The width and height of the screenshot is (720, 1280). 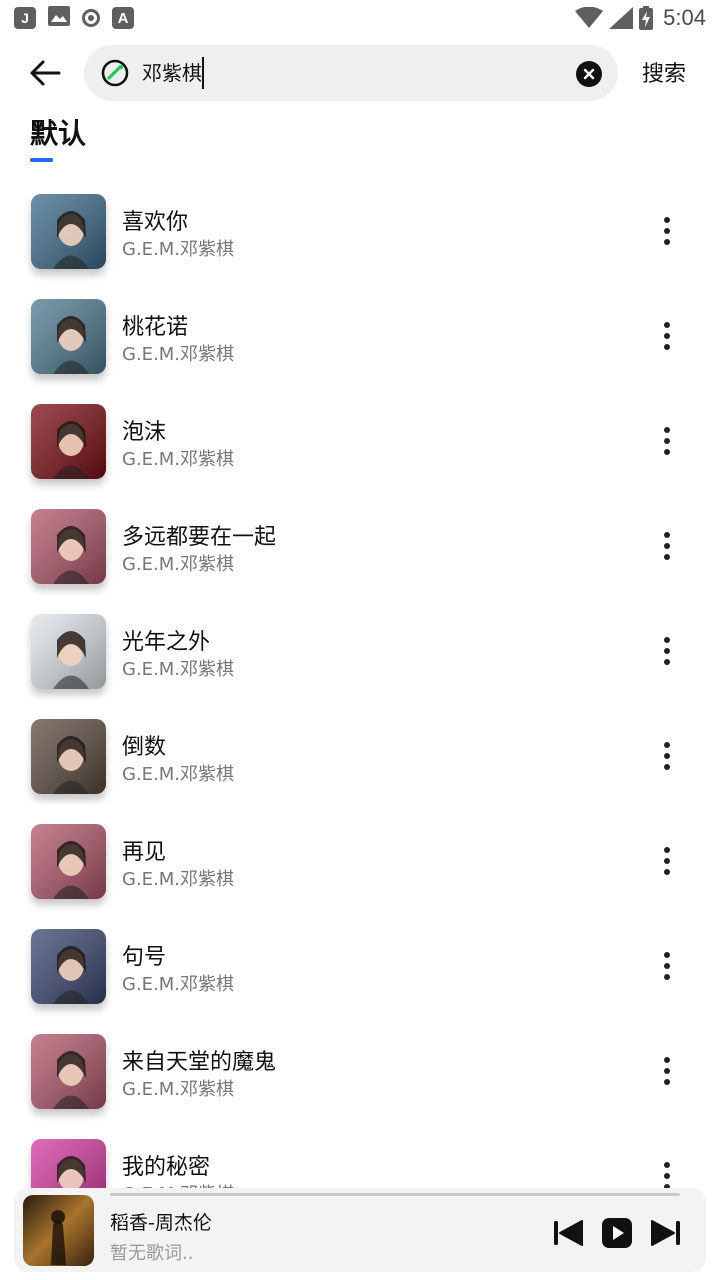 I want to click on song-title: 来自天堂的魔鬼, so click(x=199, y=1062).